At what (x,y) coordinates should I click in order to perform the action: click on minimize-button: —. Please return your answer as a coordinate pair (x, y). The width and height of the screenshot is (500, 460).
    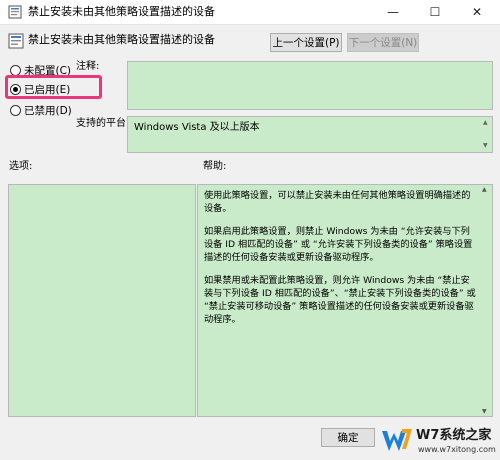
    Looking at the image, I should click on (393, 12).